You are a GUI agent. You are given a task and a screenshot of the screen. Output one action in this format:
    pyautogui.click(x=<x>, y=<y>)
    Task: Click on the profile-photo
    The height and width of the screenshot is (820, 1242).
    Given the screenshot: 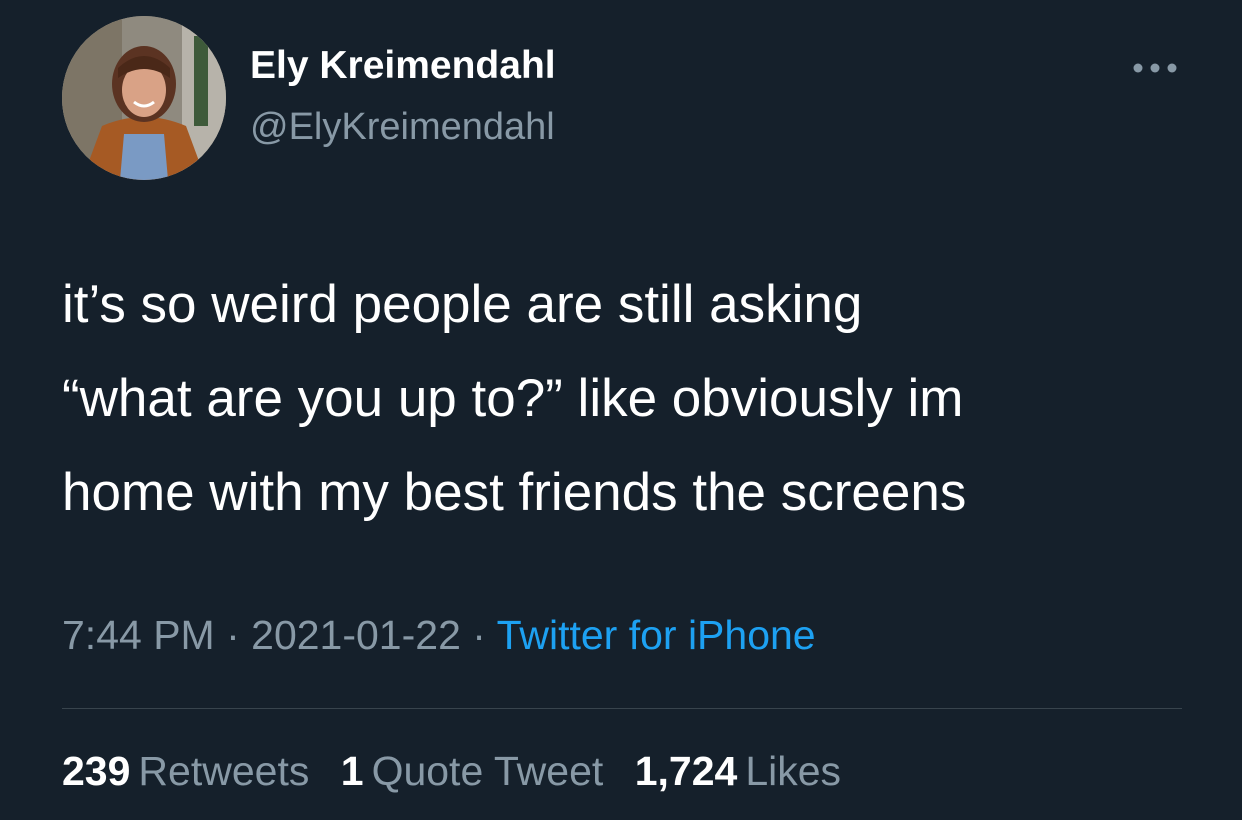 What is the action you would take?
    pyautogui.click(x=144, y=98)
    